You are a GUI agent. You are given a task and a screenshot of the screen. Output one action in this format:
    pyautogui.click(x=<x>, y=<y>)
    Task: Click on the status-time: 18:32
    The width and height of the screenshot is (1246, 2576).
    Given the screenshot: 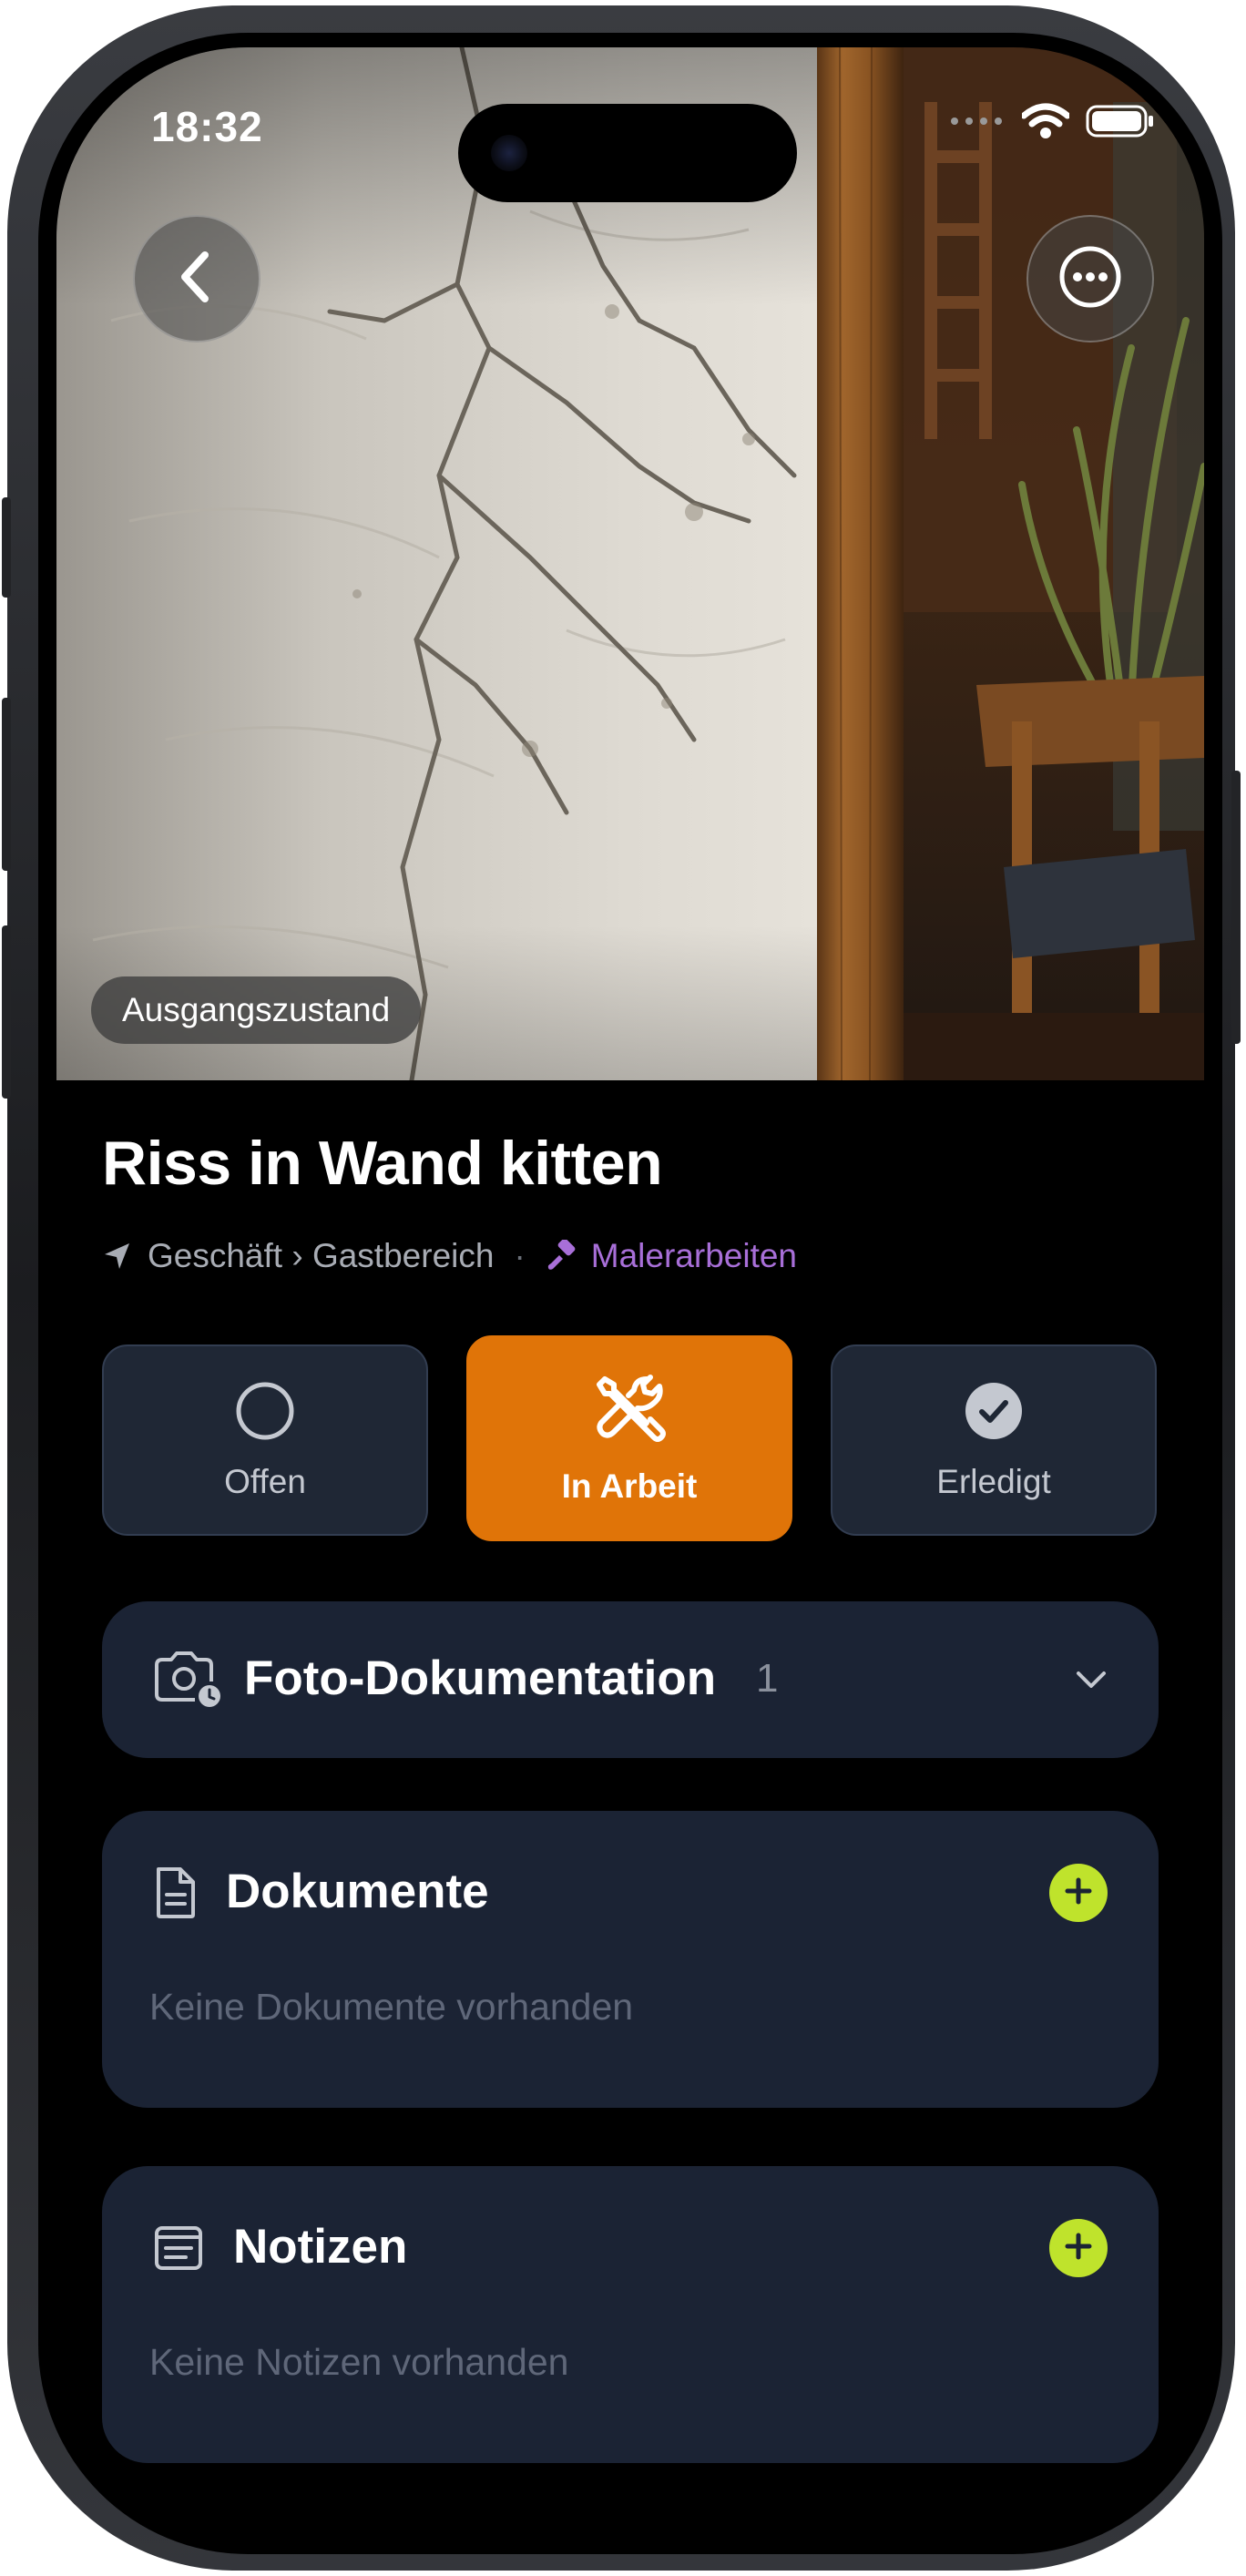 What is the action you would take?
    pyautogui.click(x=207, y=126)
    